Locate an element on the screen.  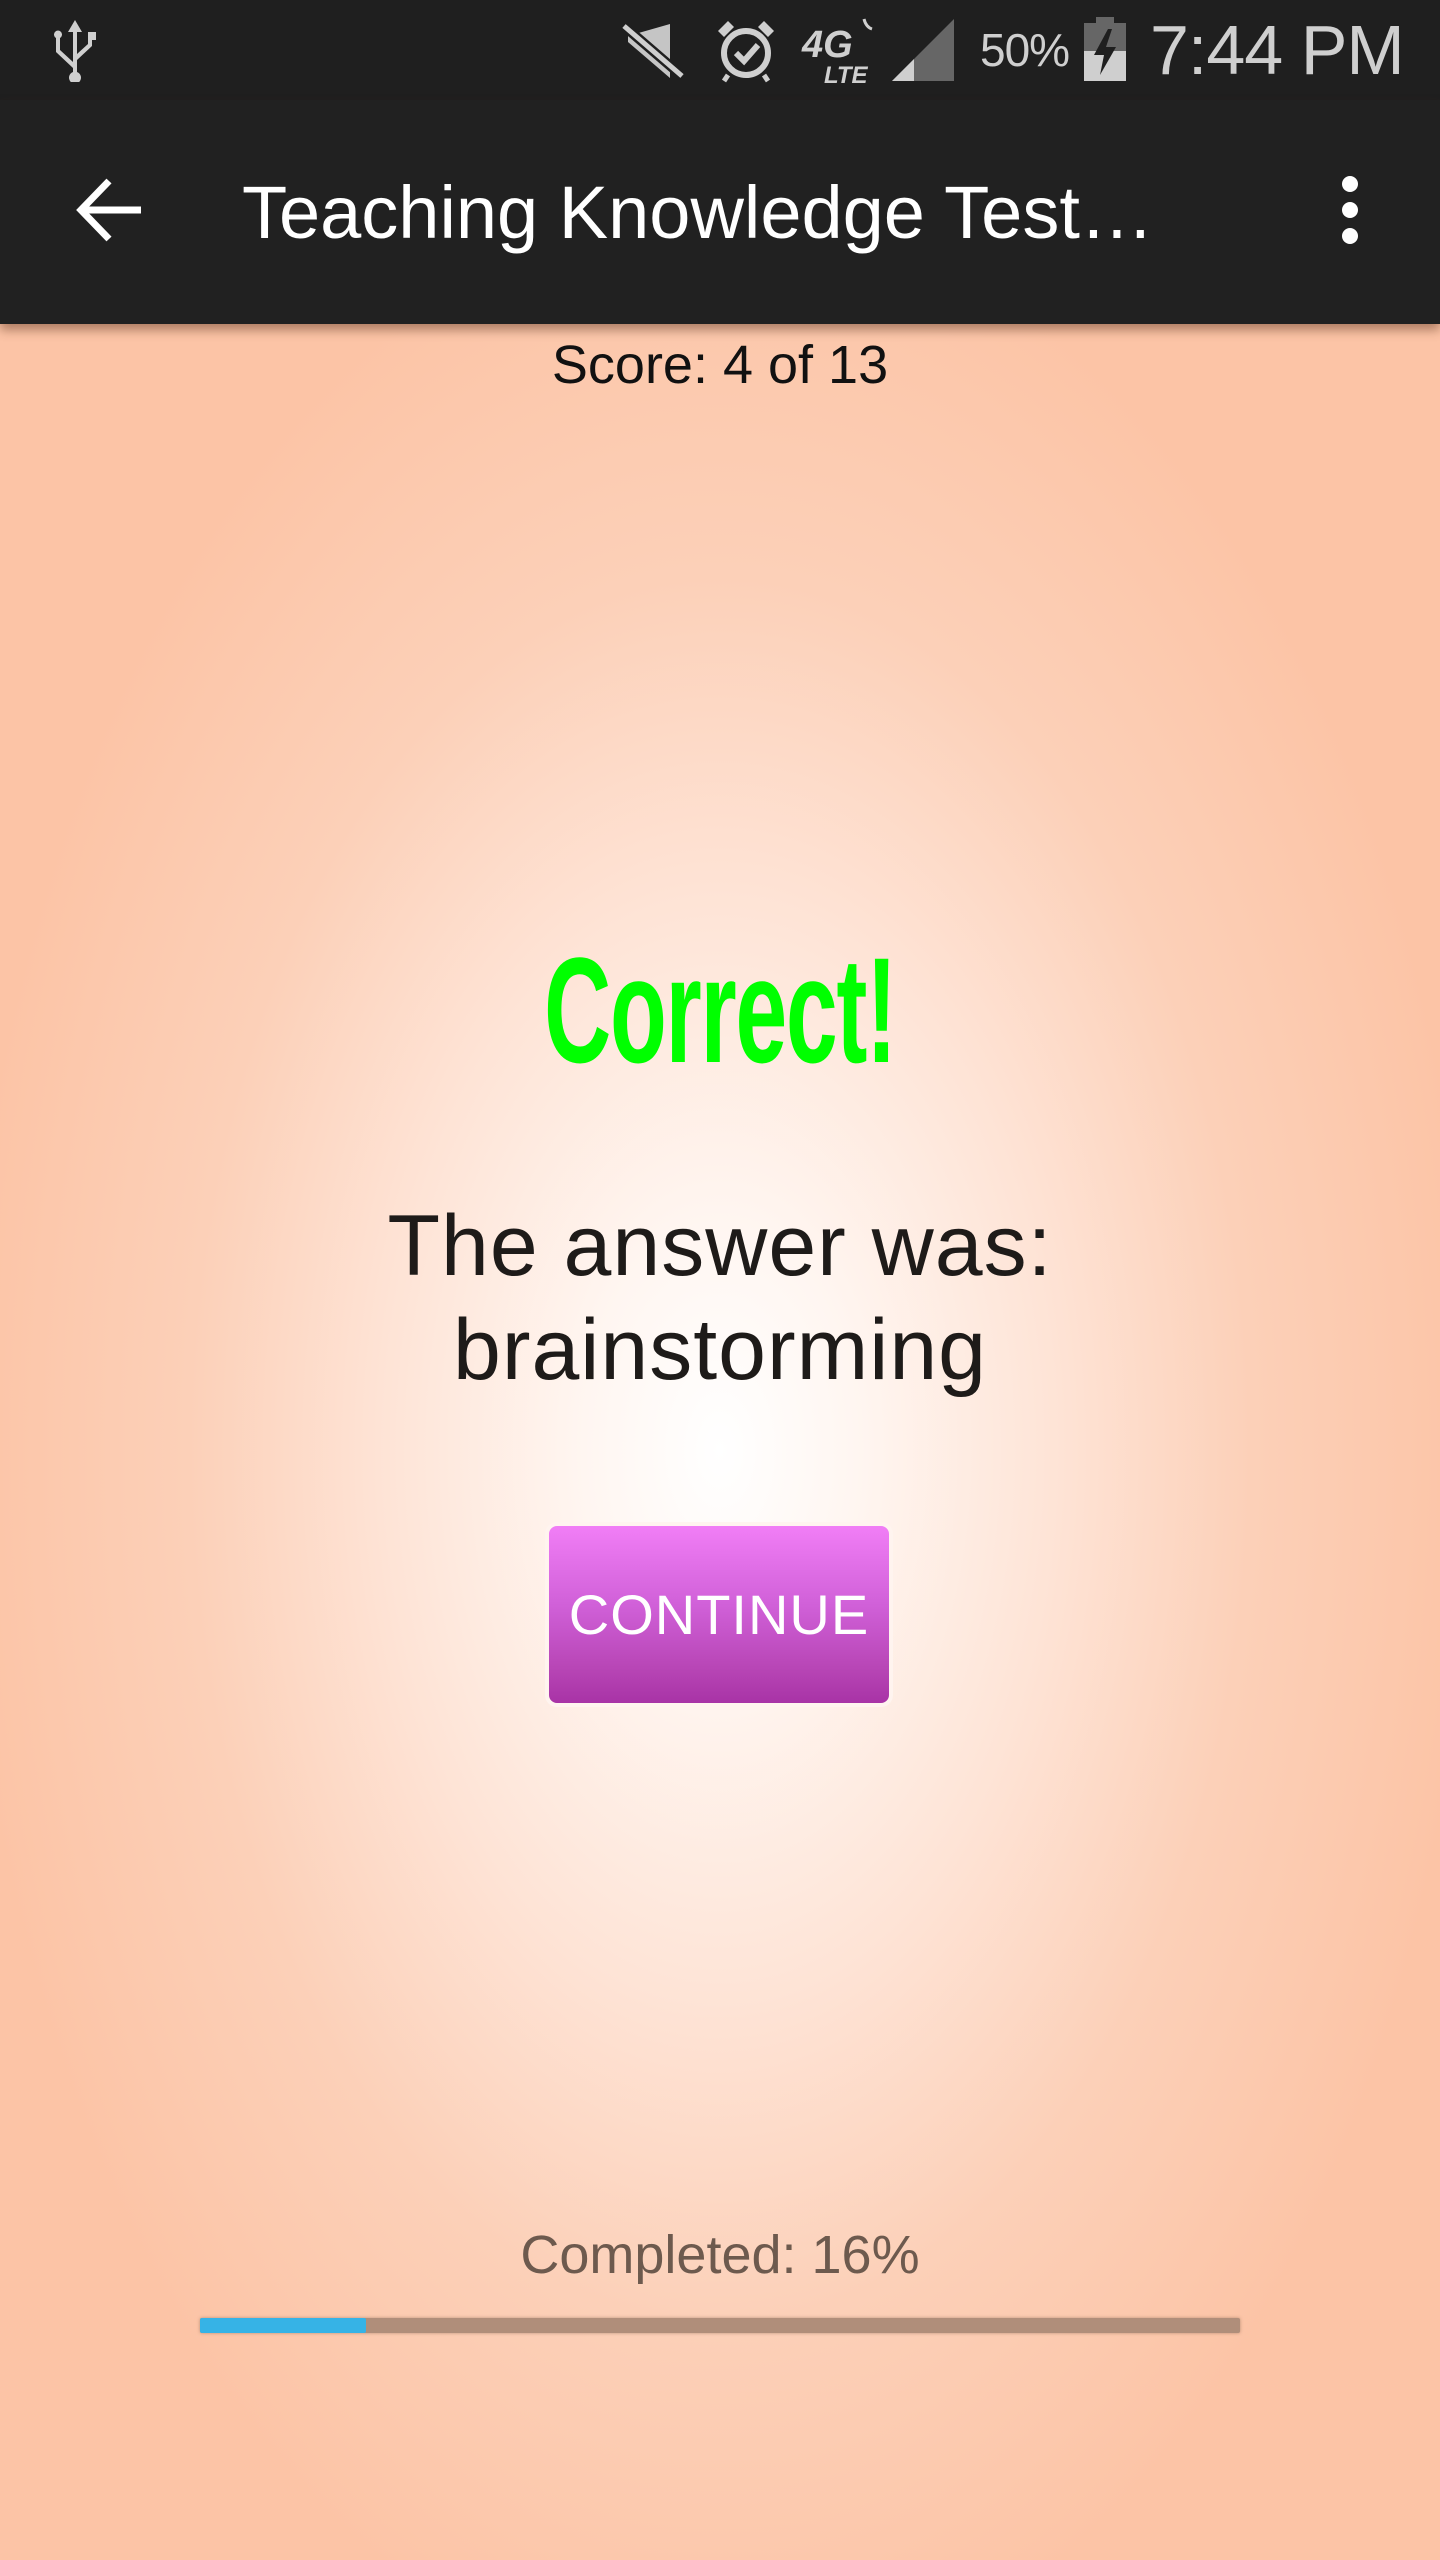
continue-button: CONTINUE is located at coordinates (719, 1614).